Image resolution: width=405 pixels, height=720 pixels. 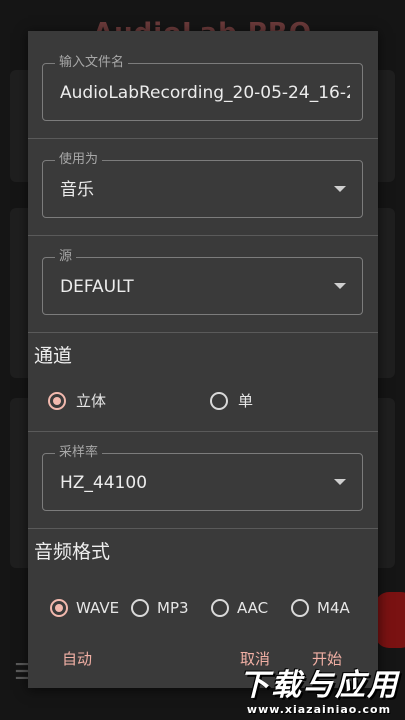 What do you see at coordinates (255, 658) in the screenshot?
I see `cancel-button: 取消` at bounding box center [255, 658].